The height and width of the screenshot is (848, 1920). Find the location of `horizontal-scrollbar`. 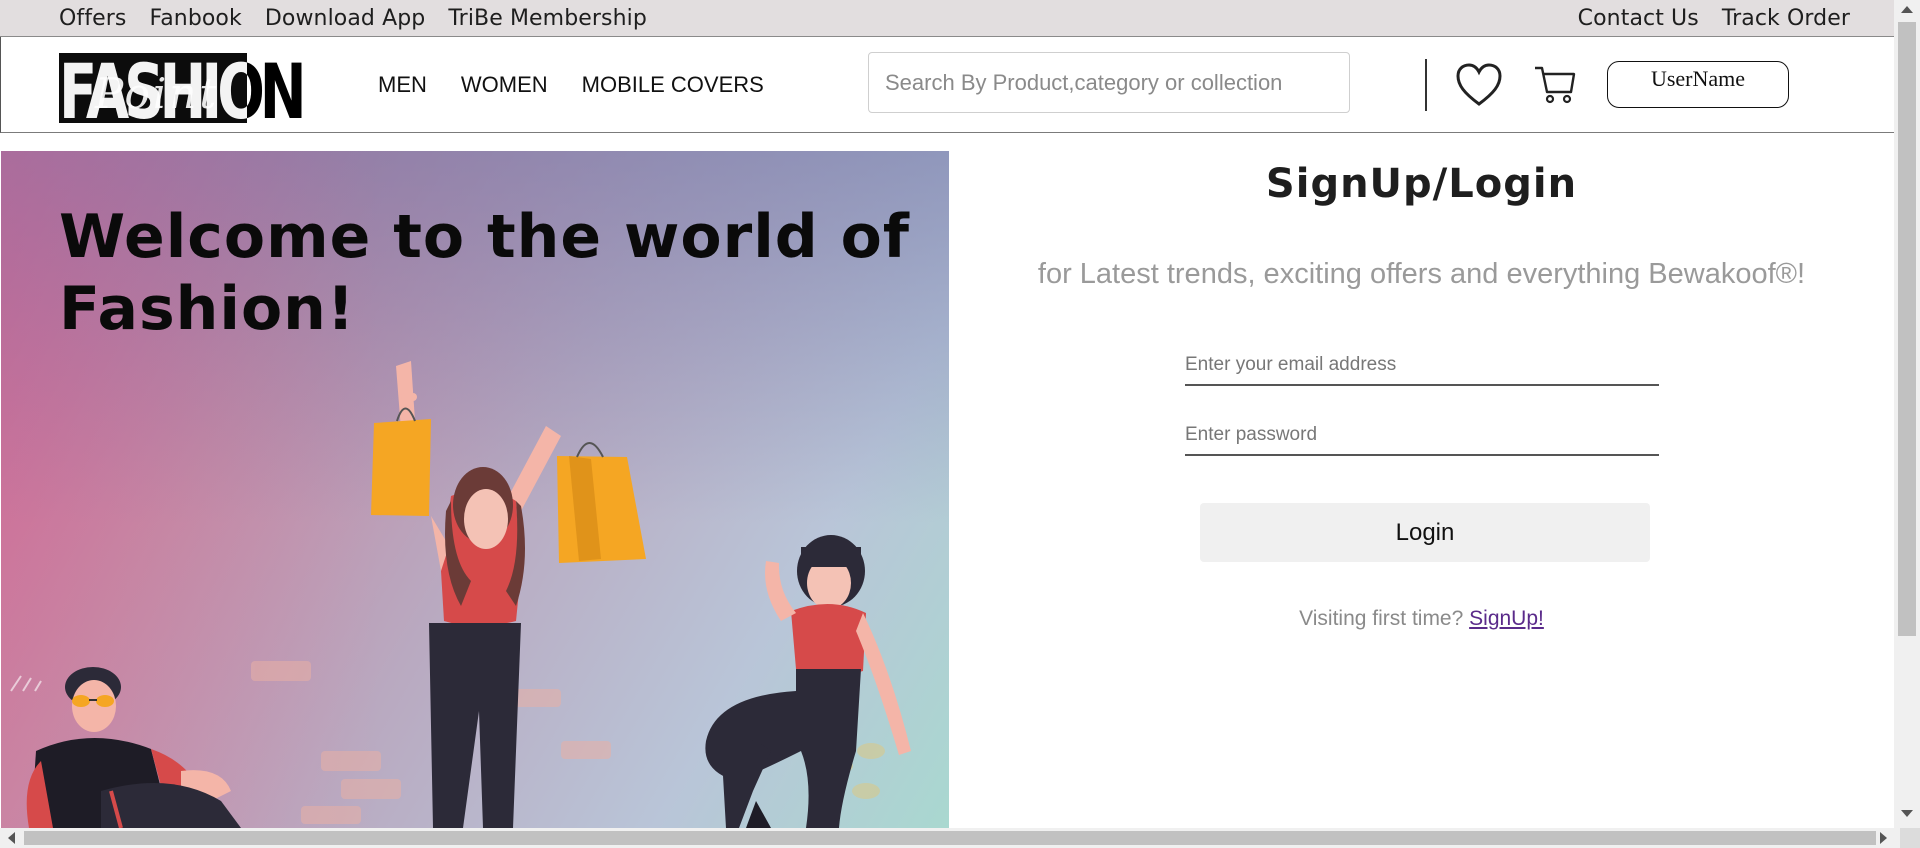

horizontal-scrollbar is located at coordinates (960, 838).